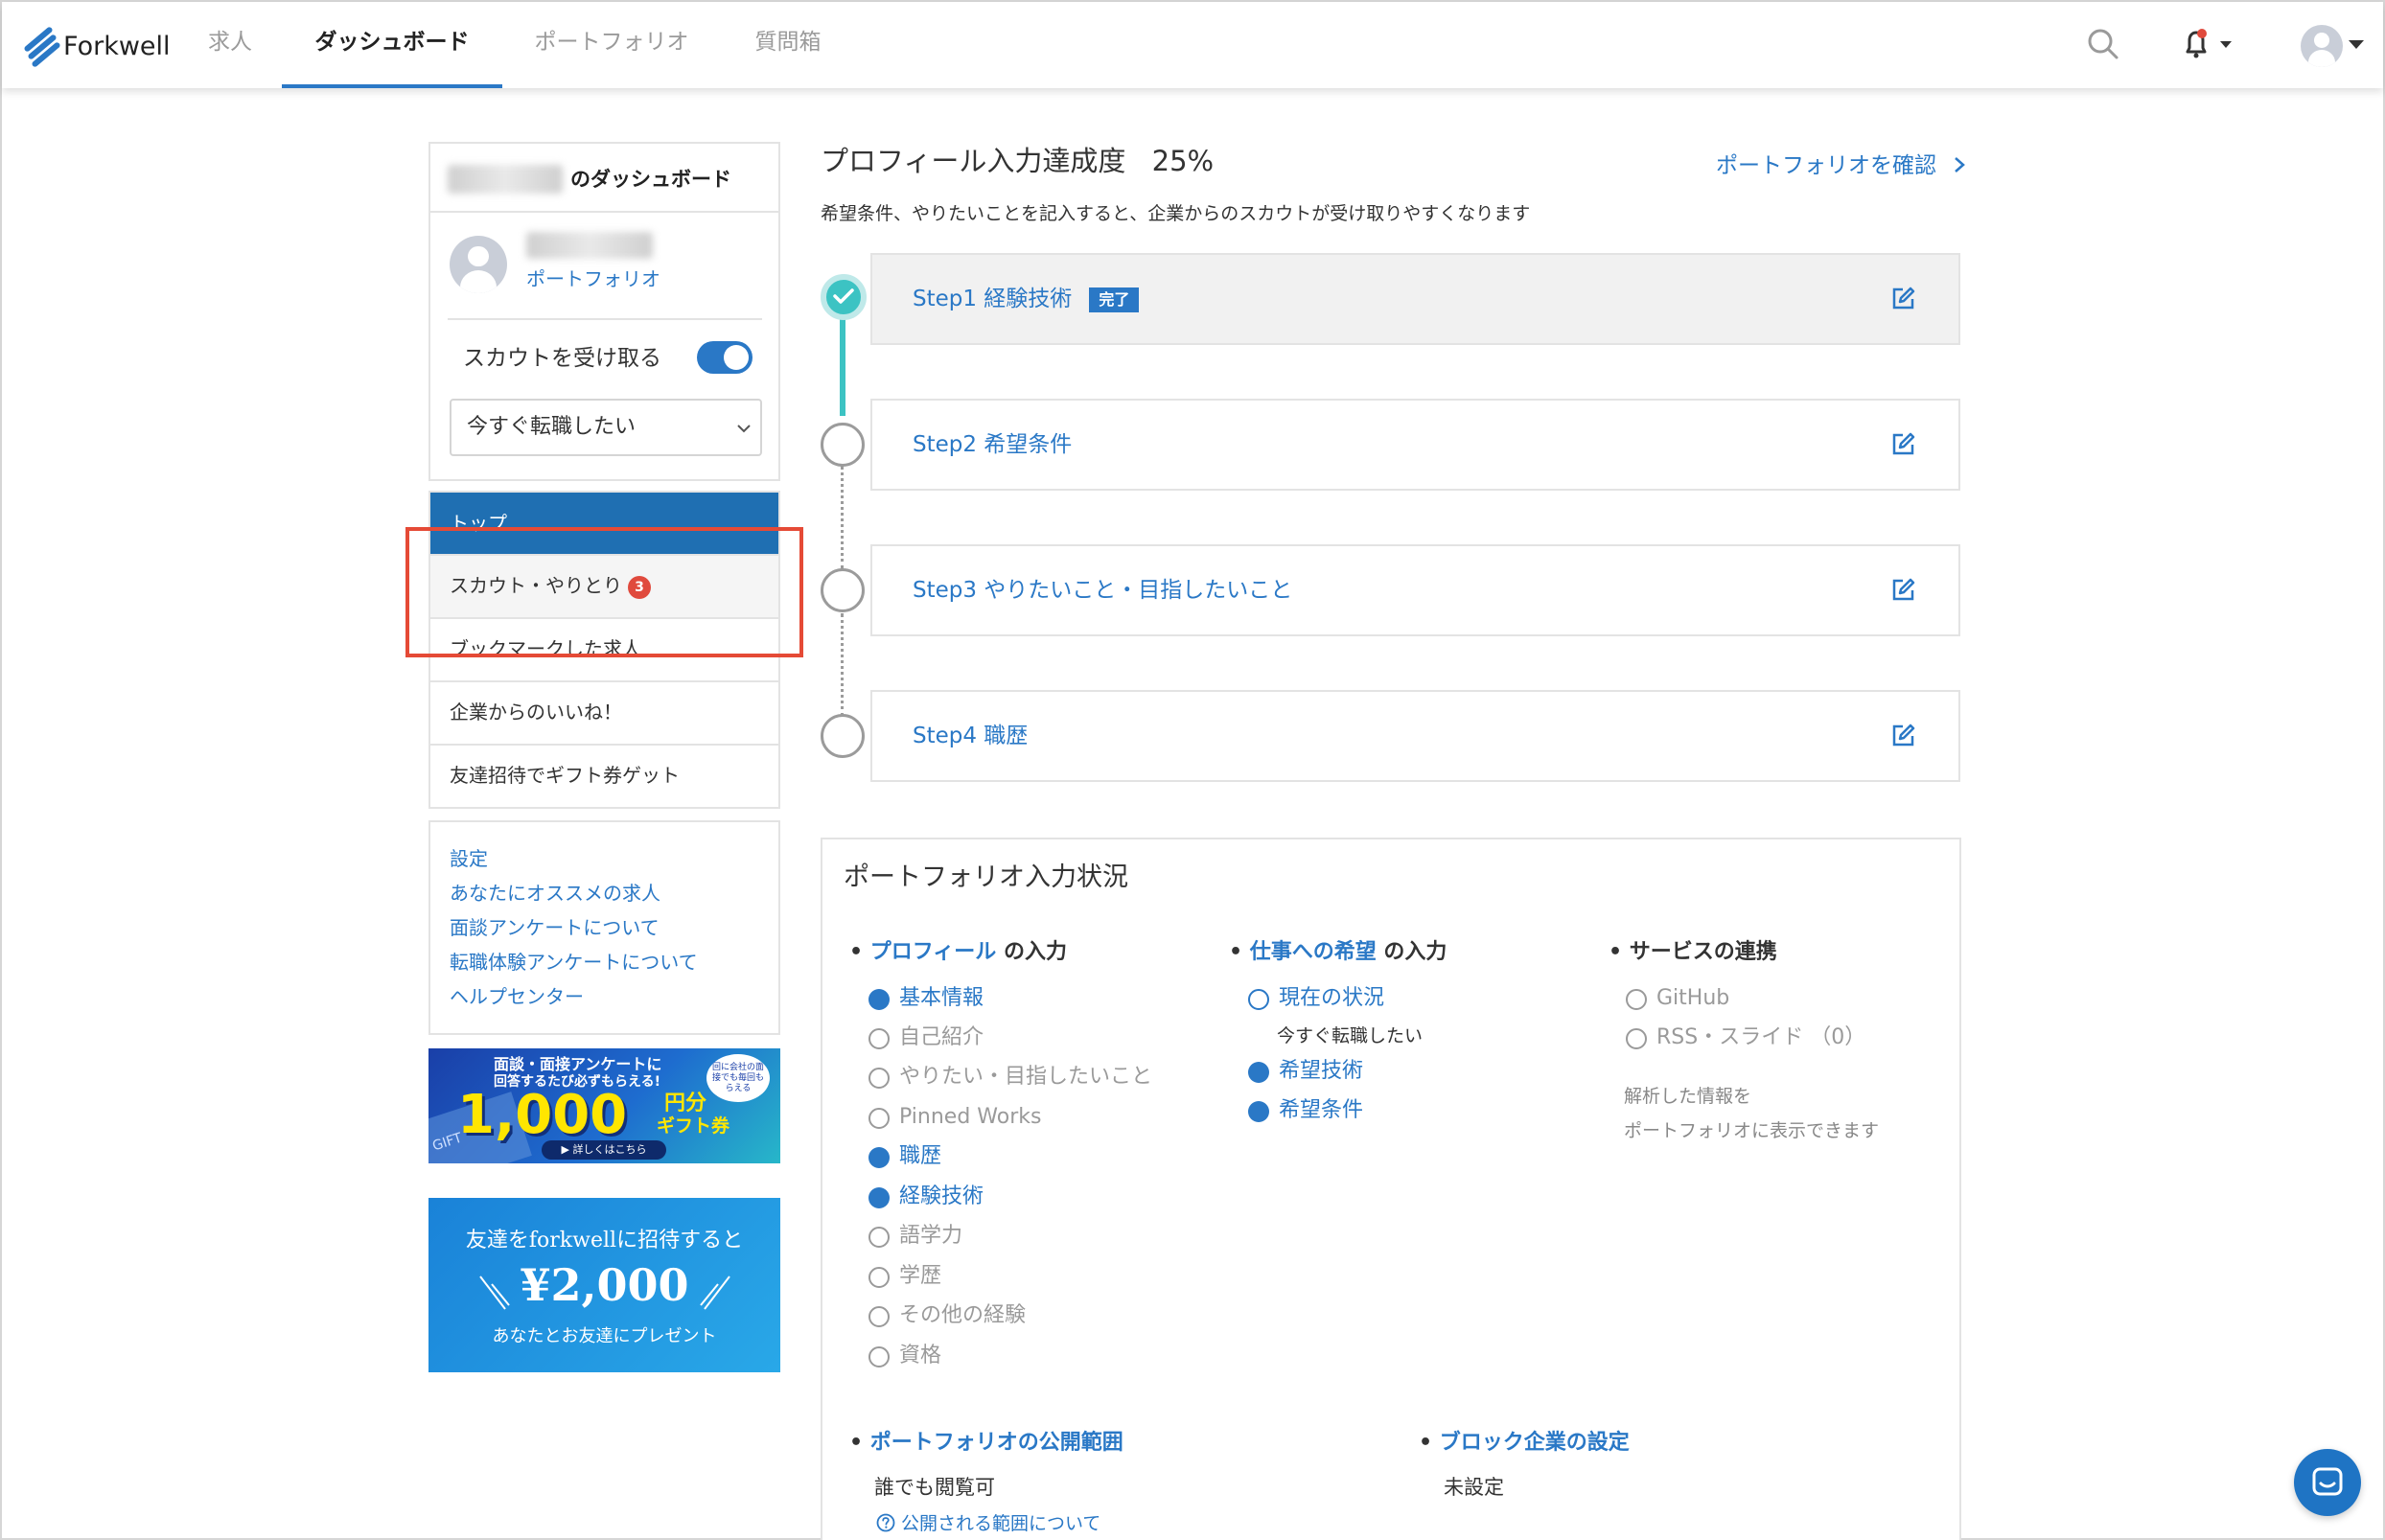 The width and height of the screenshot is (2385, 1540). Describe the element at coordinates (1415, 299) in the screenshot. I see `step1-card: Step1 経験技術 完了` at that location.